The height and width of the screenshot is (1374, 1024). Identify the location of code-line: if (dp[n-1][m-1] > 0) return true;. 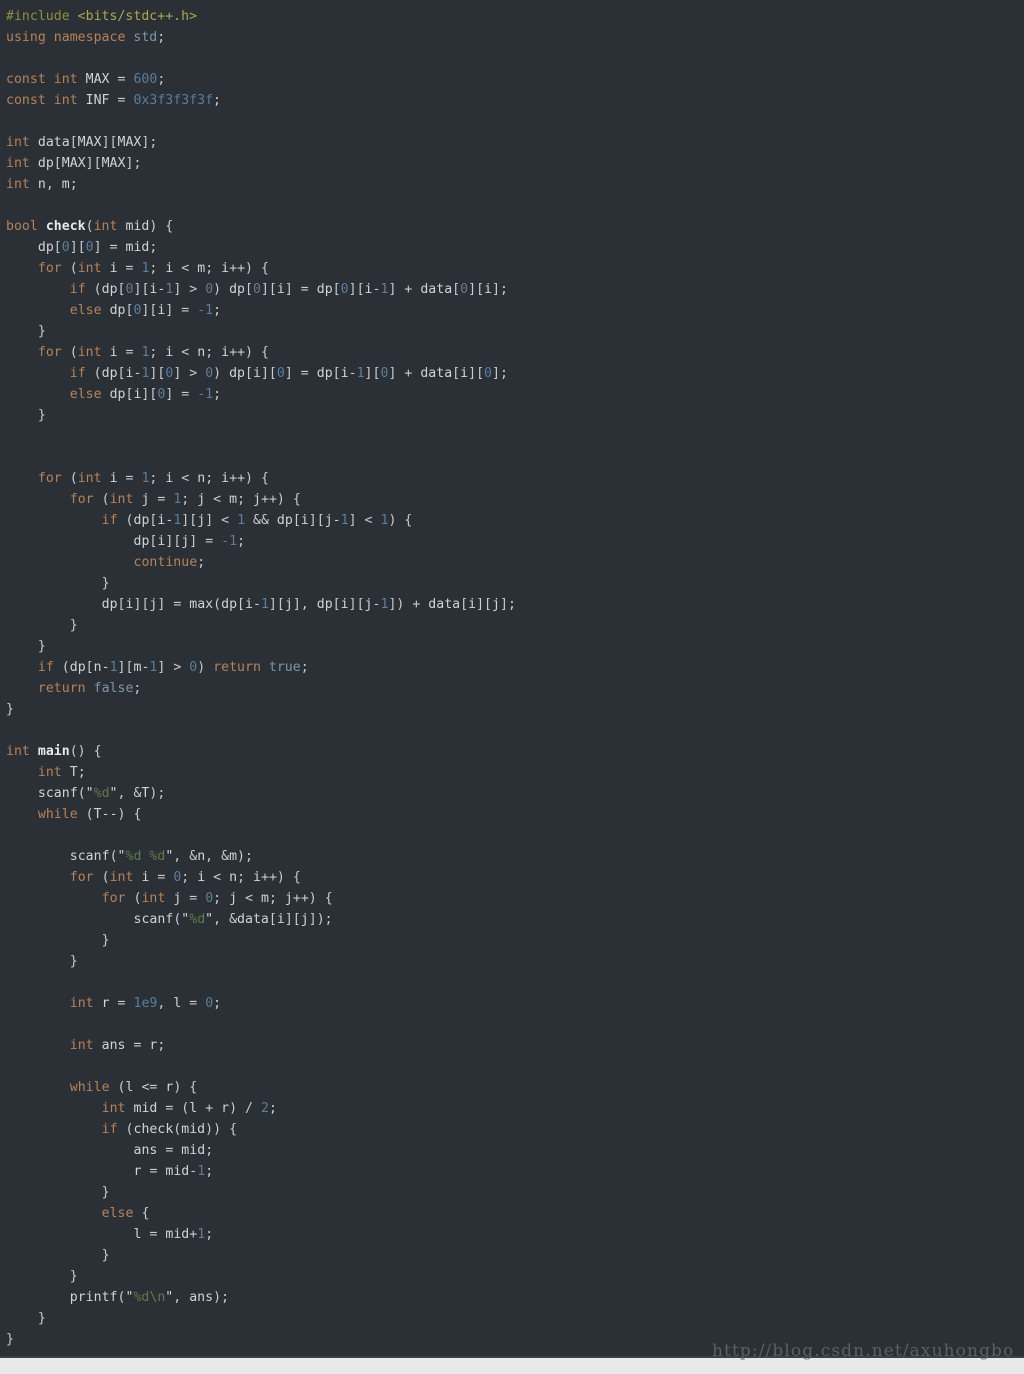
(173, 667).